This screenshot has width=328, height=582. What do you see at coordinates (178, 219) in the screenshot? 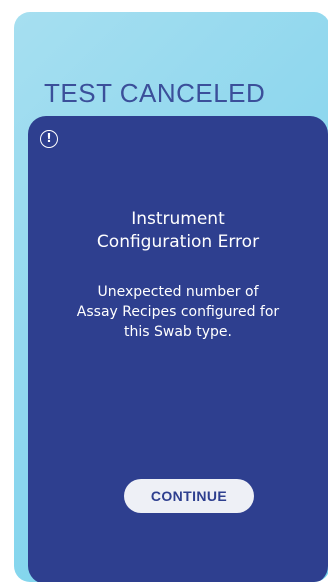
I see `error-title-line-1: Instrument` at bounding box center [178, 219].